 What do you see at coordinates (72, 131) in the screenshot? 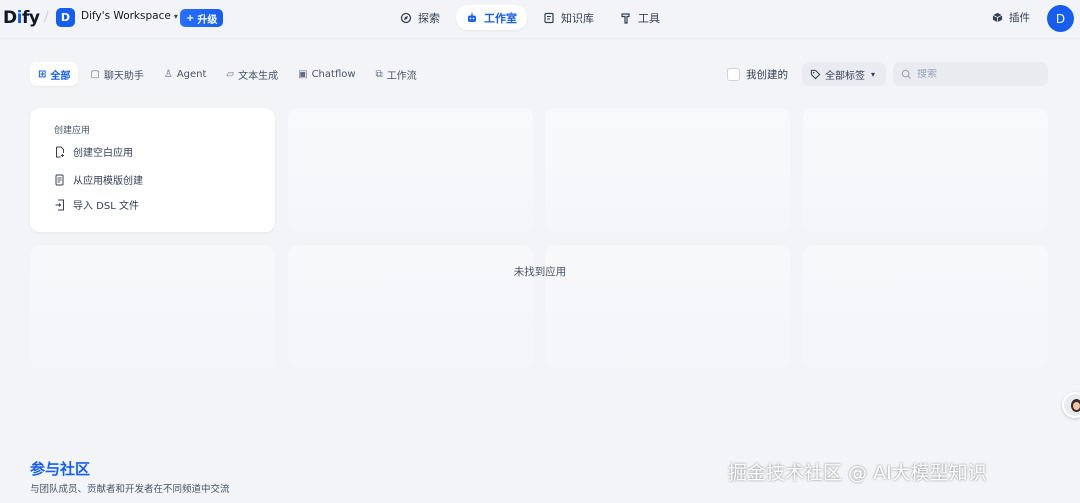
I see `create-app-title: 创建应用` at bounding box center [72, 131].